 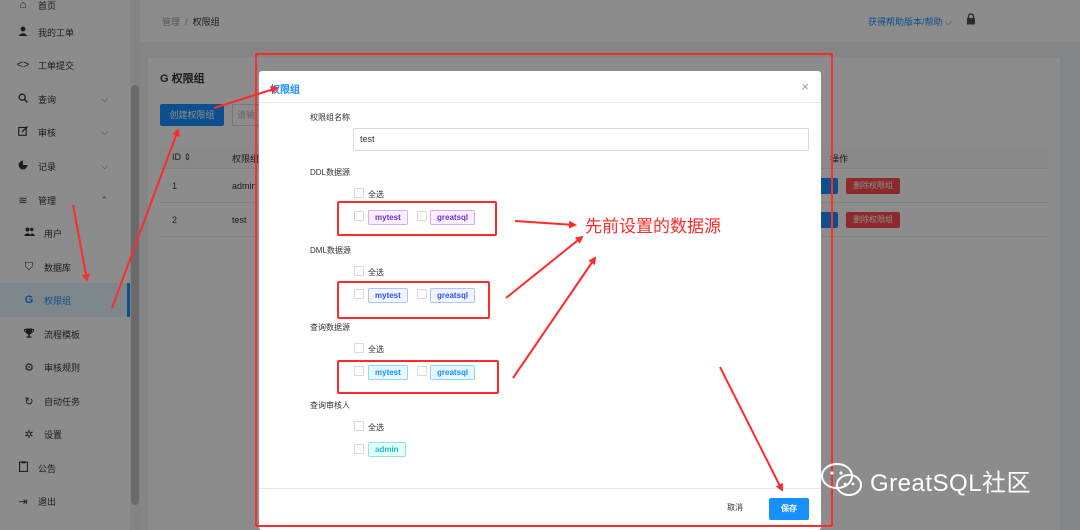 What do you see at coordinates (841, 479) in the screenshot?
I see `wechat-icon` at bounding box center [841, 479].